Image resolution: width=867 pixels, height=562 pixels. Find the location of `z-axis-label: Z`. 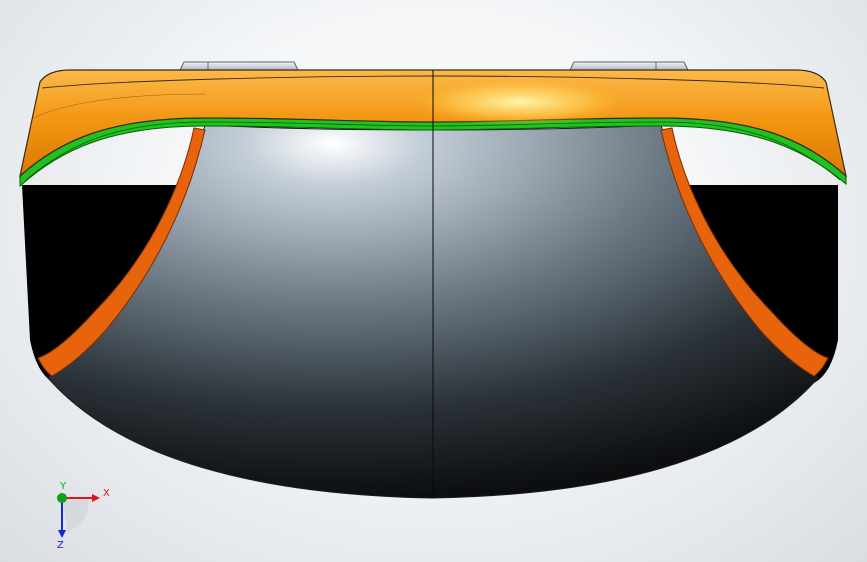

z-axis-label: Z is located at coordinates (60, 545).